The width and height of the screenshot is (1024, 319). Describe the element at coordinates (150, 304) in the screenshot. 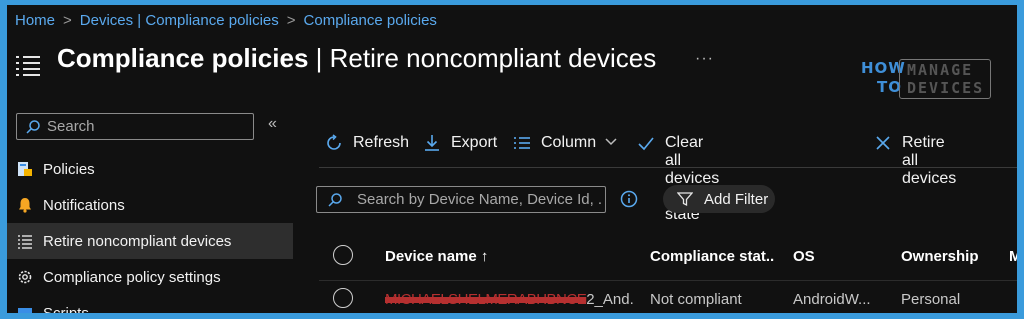

I see `sidebar-item-scripts: Scripts` at that location.